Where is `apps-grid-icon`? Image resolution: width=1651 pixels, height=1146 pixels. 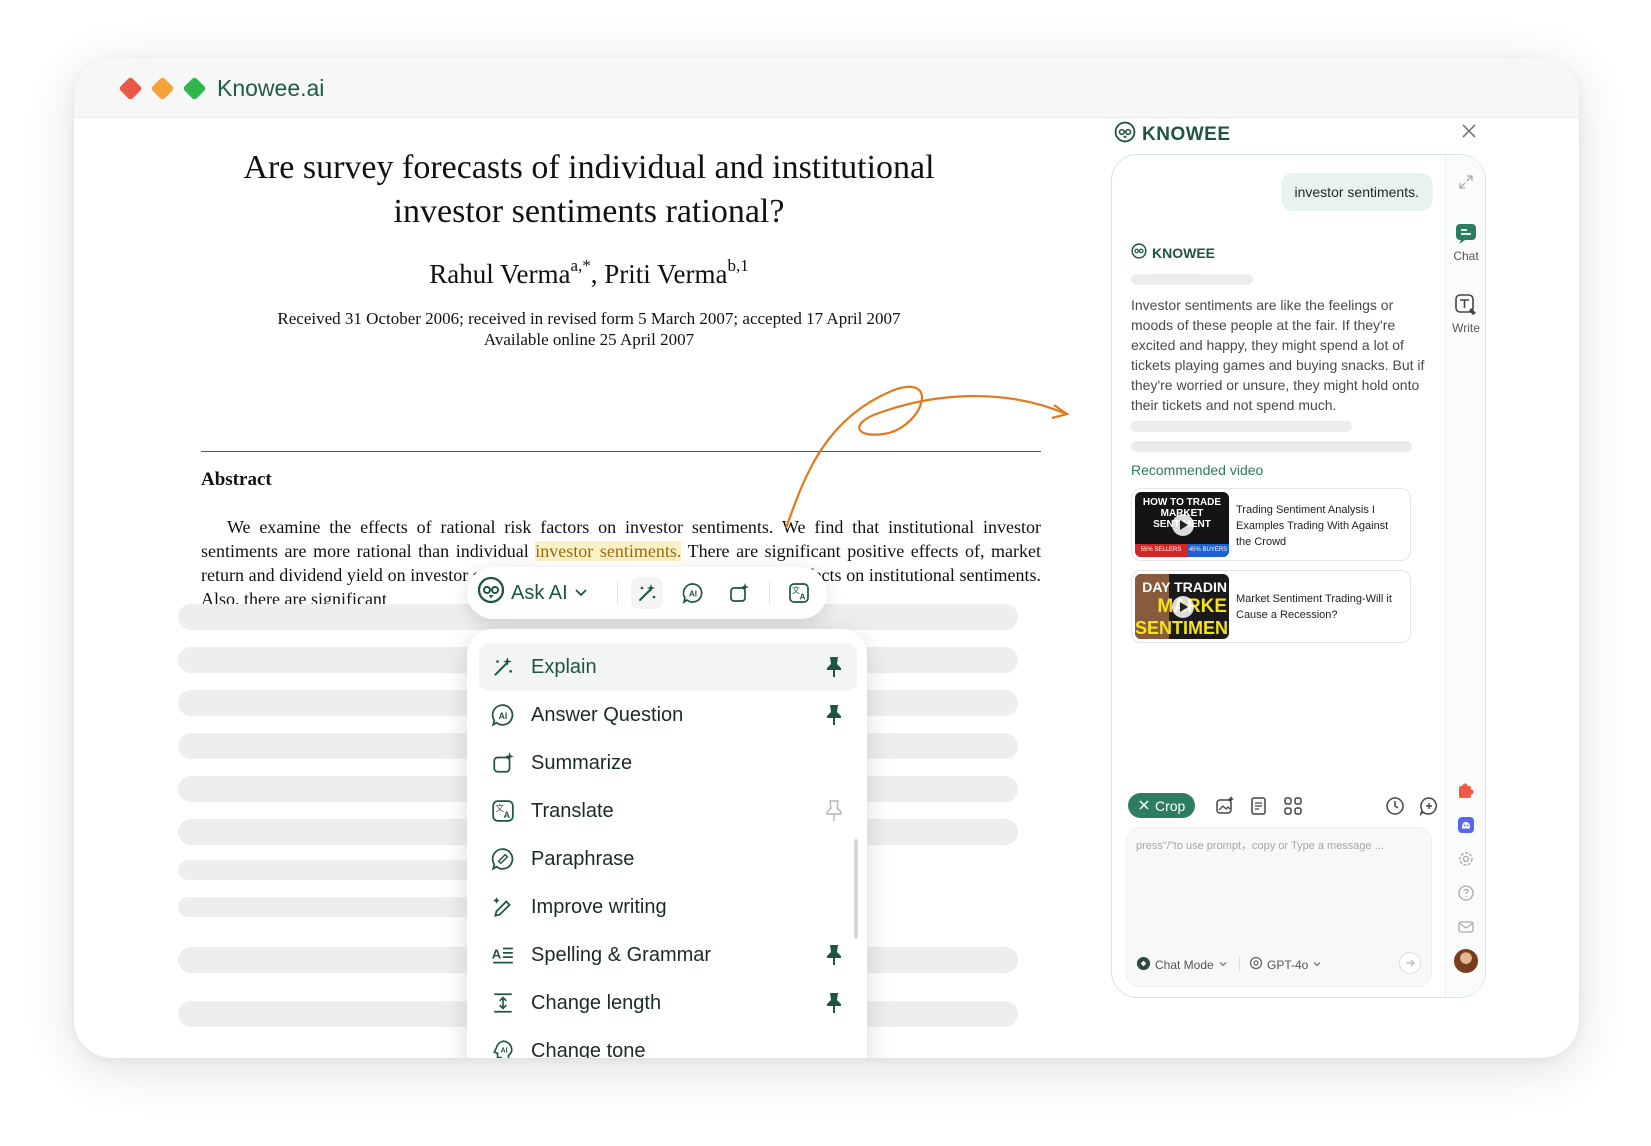
apps-grid-icon is located at coordinates (1293, 806).